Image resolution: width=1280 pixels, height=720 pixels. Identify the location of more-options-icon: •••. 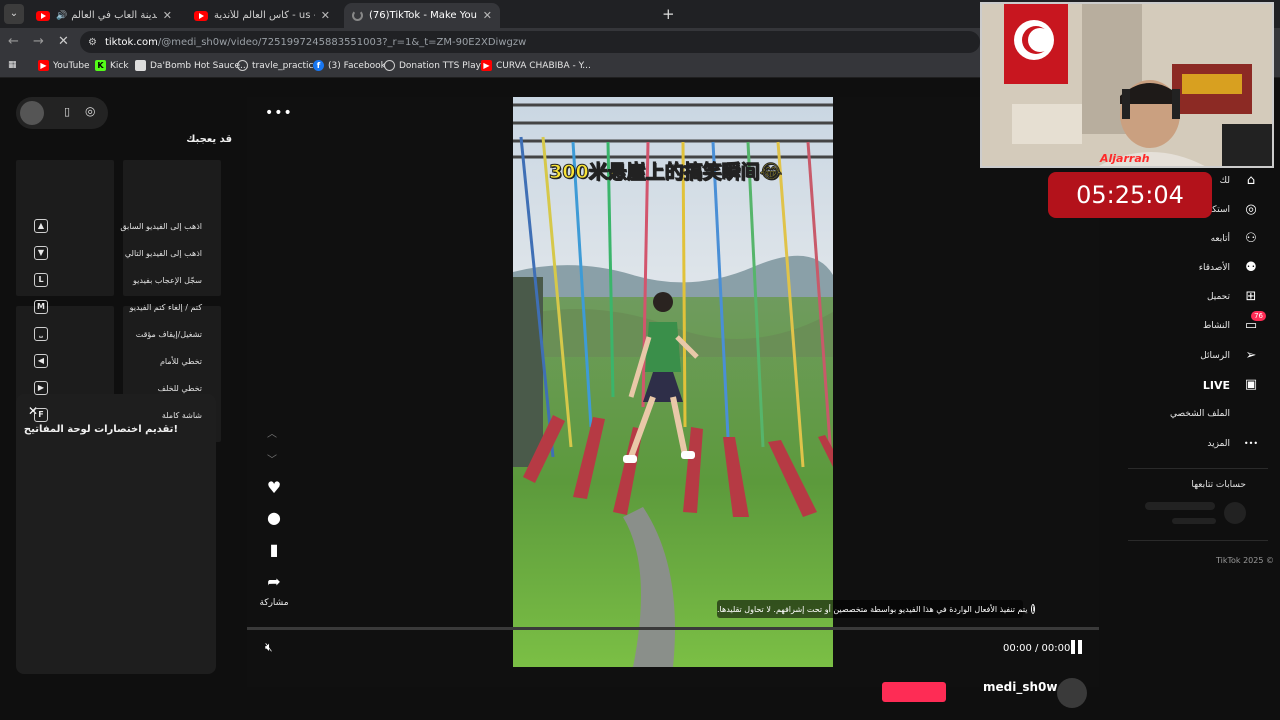
(279, 113).